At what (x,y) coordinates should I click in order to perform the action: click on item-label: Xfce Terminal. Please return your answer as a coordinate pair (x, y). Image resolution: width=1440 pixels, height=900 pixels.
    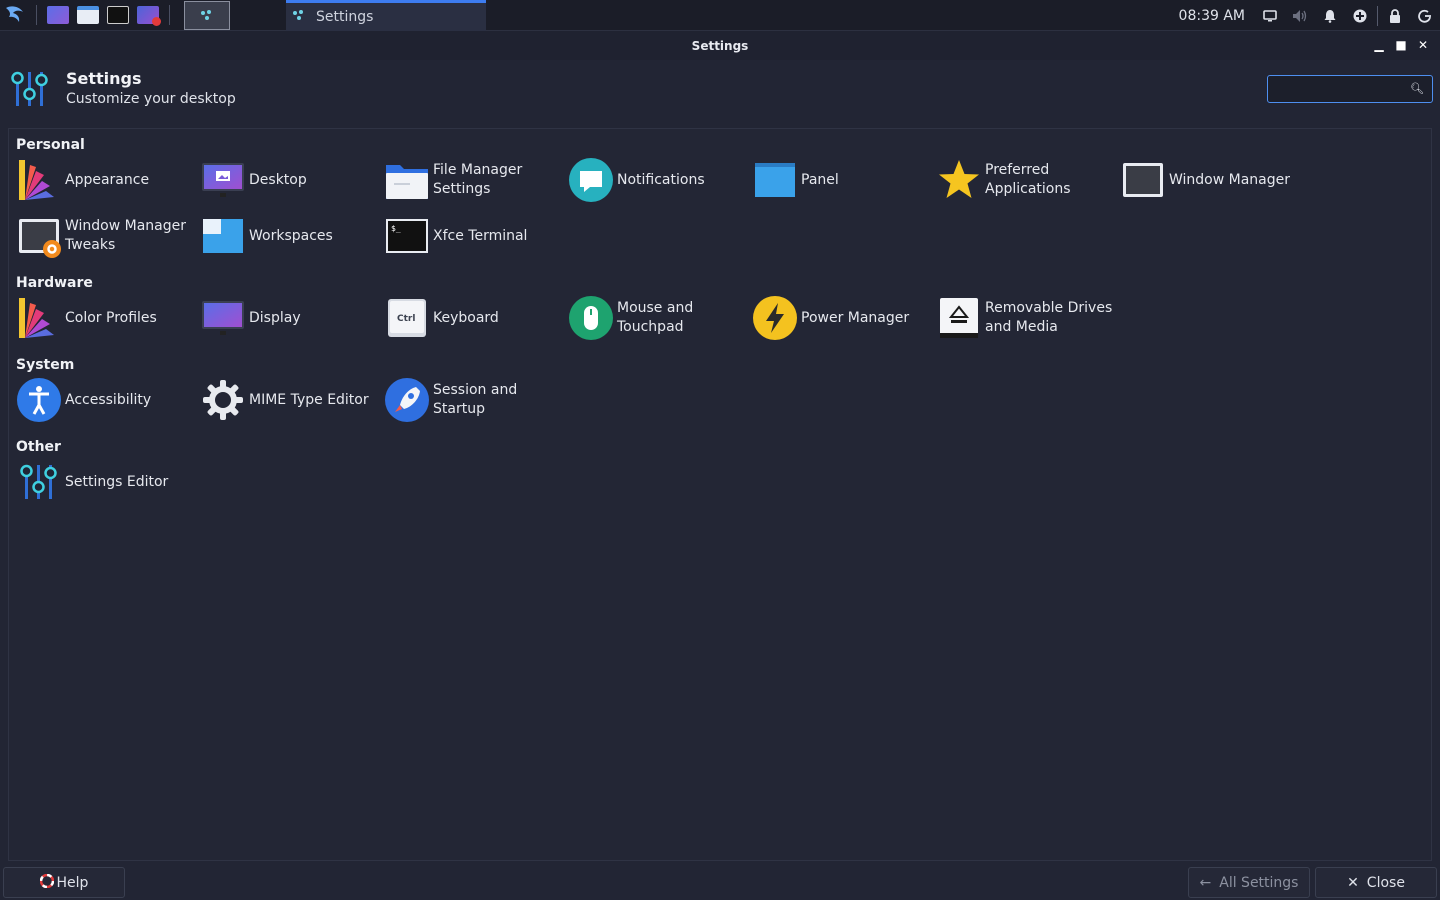
    Looking at the image, I should click on (480, 235).